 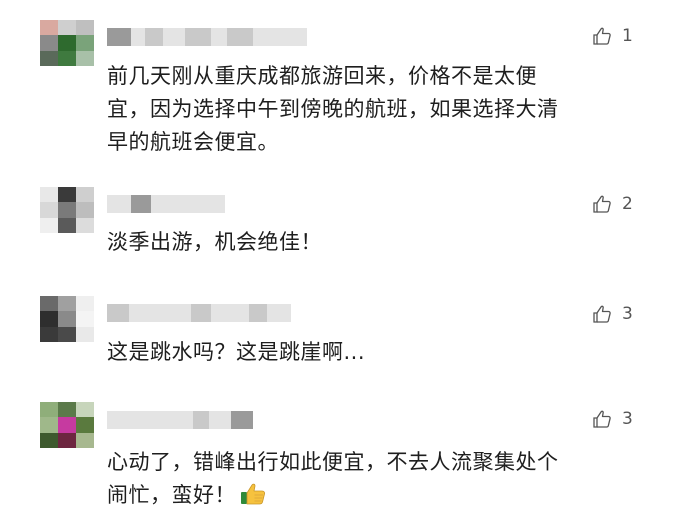 I want to click on like-count: 1, so click(x=627, y=36).